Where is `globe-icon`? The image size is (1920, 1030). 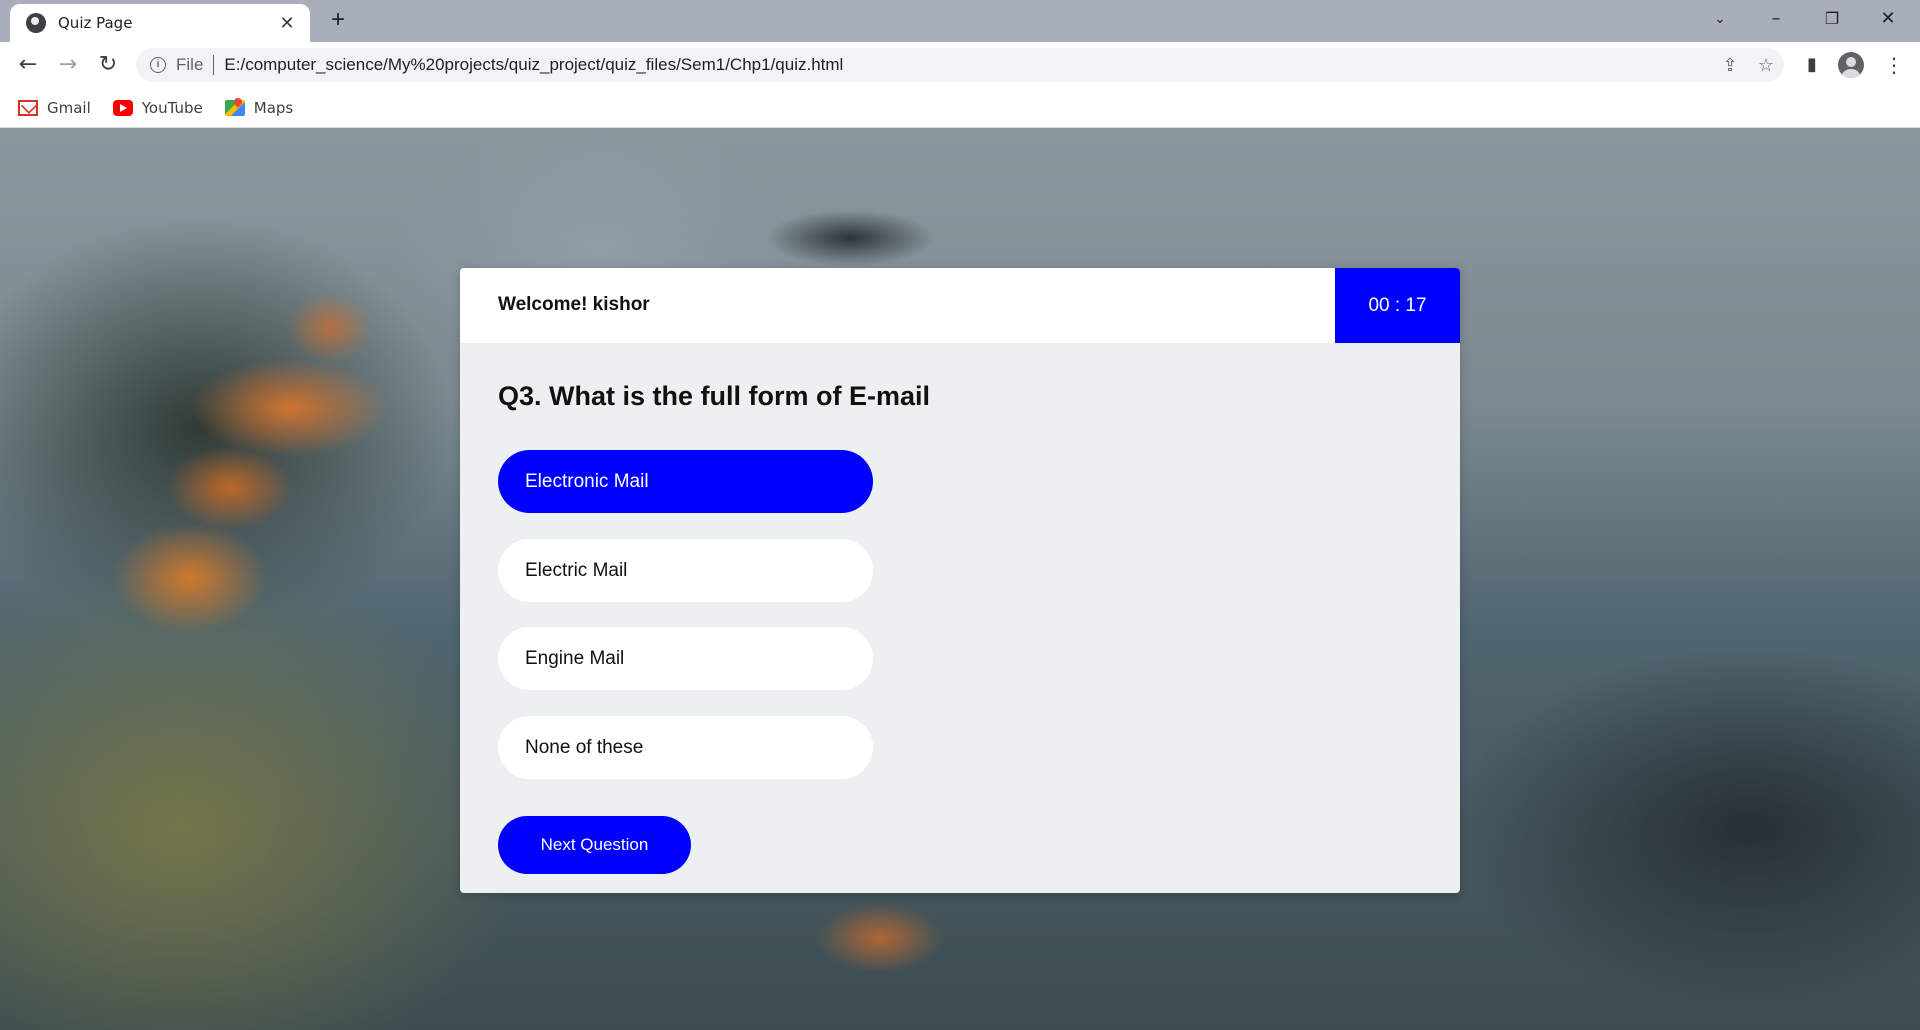
globe-icon is located at coordinates (36, 23).